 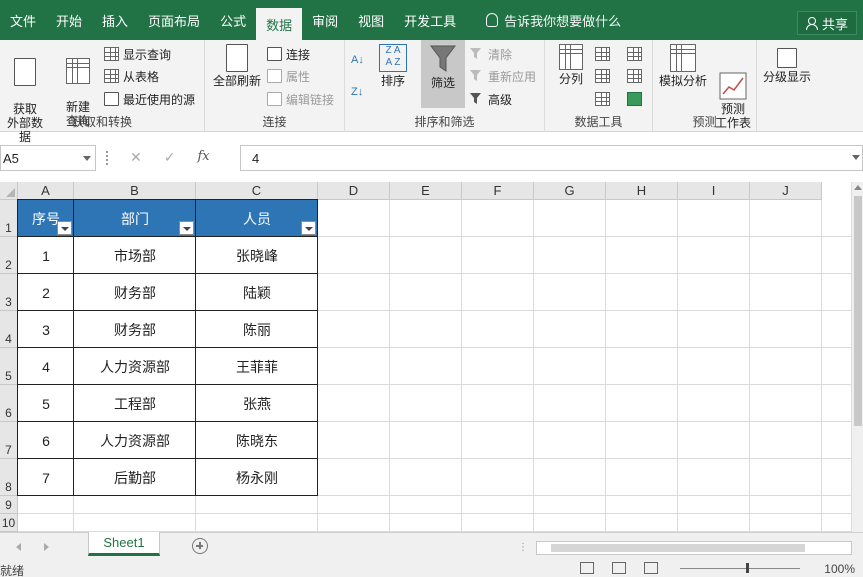 What do you see at coordinates (135, 218) in the screenshot?
I see `table-header-cell: 部门` at bounding box center [135, 218].